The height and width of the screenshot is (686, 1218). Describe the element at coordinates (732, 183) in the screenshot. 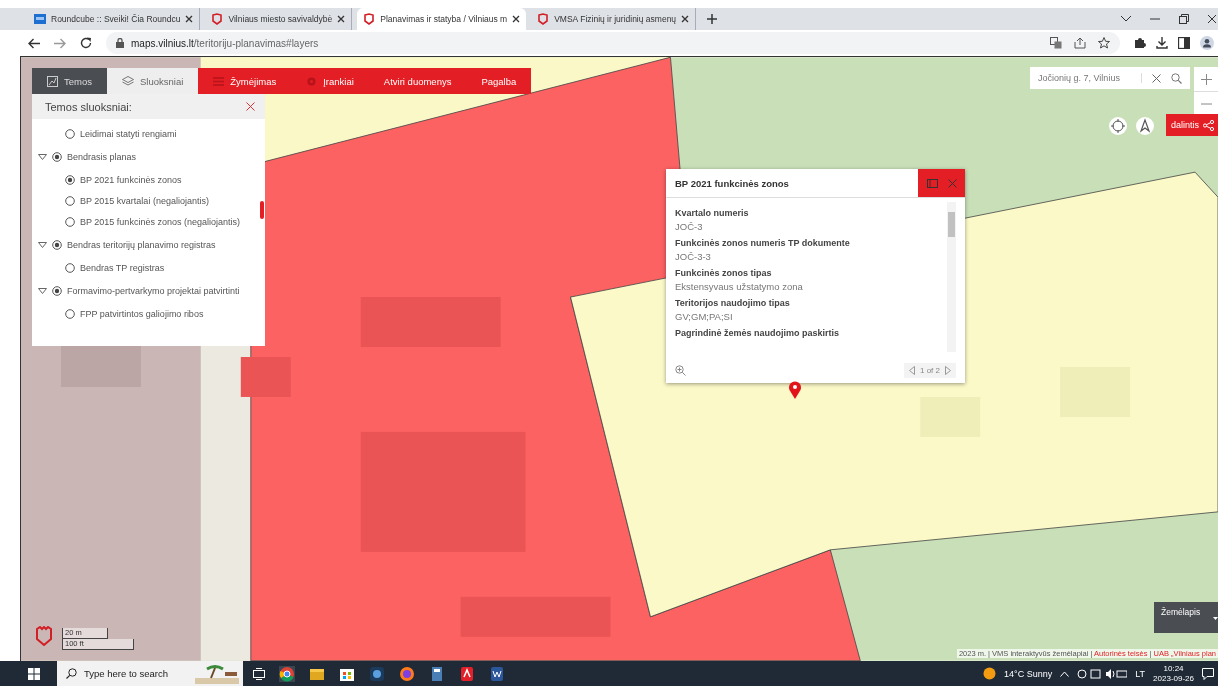

I see `popup-title: BP 2021 funkcinės zonos` at that location.